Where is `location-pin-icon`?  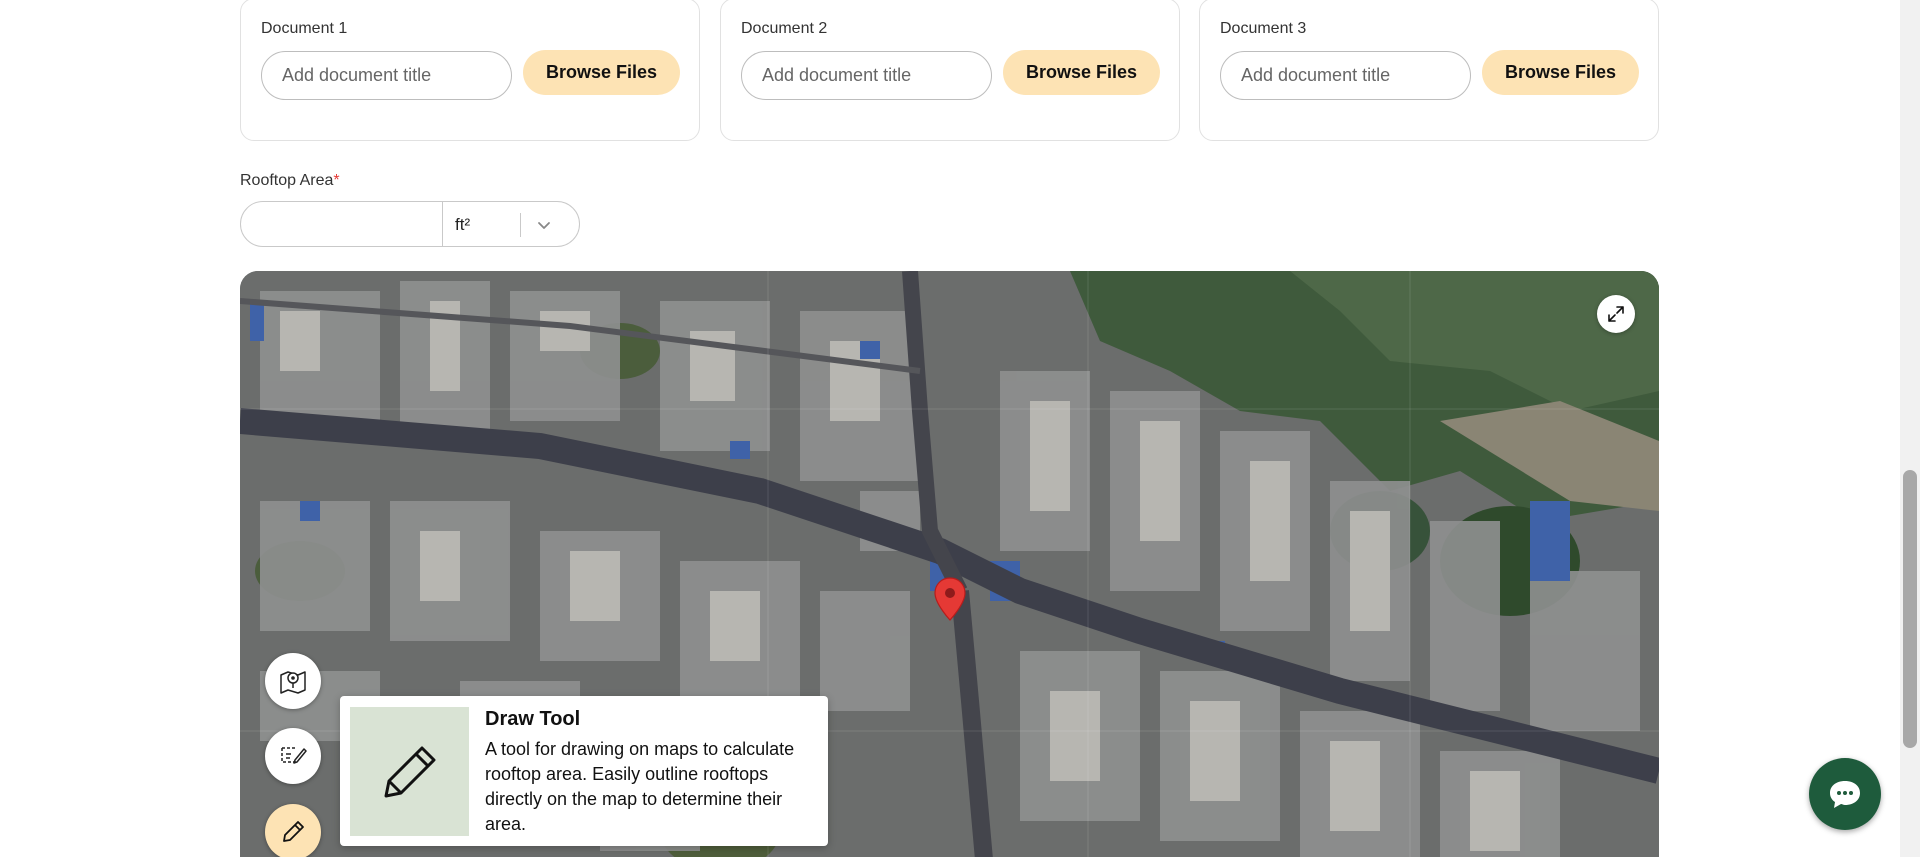 location-pin-icon is located at coordinates (950, 599).